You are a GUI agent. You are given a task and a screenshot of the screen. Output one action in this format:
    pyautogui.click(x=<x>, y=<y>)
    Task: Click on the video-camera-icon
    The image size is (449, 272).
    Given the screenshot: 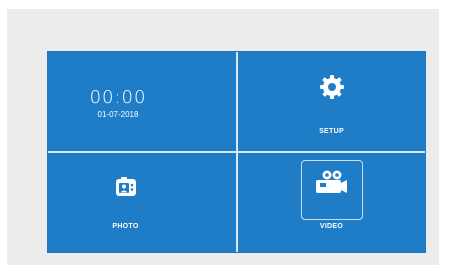 What is the action you would take?
    pyautogui.click(x=331, y=181)
    